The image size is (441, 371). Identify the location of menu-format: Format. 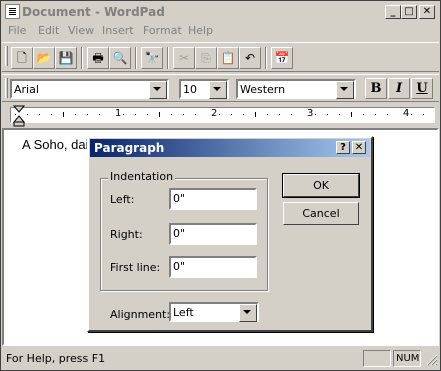
(162, 30).